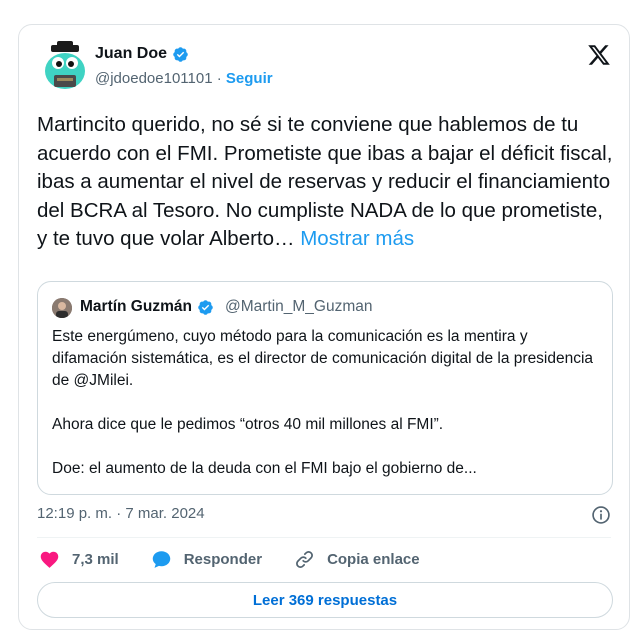 The image size is (640, 633). I want to click on tweet-timestamp: 12:19 p. m. · 7 mar. 2024, so click(121, 513).